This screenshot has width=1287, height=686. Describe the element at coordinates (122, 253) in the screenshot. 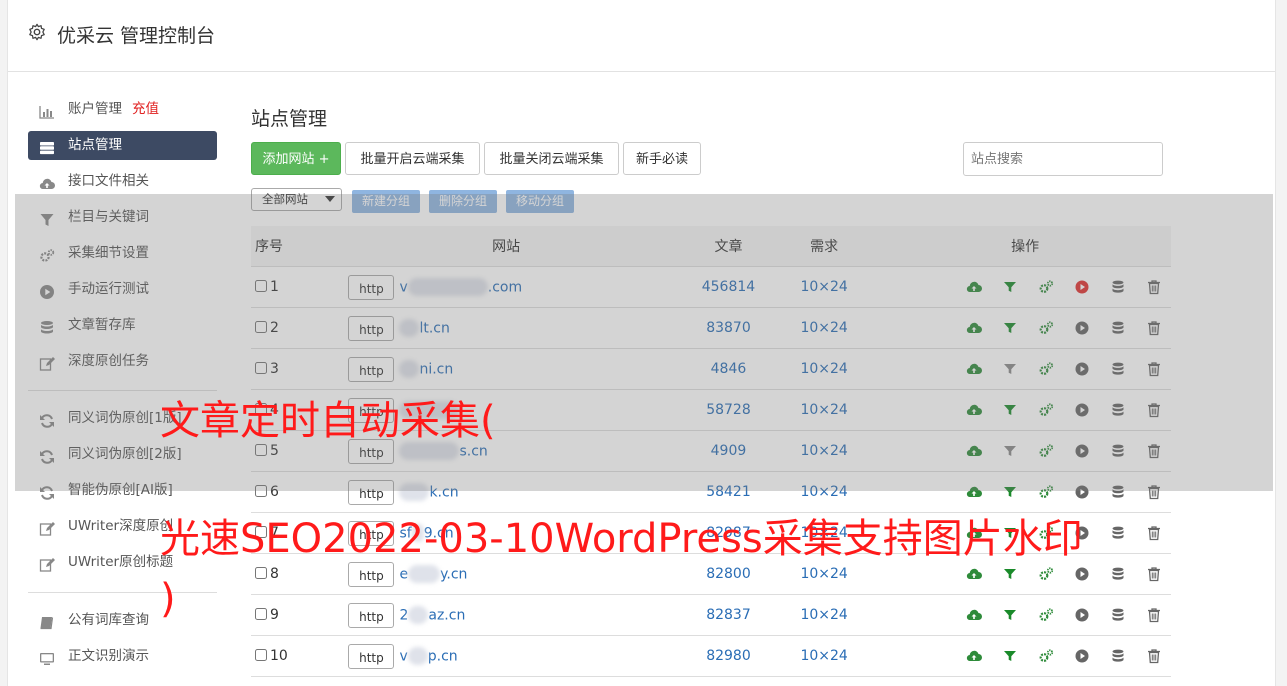

I see `sidebar-item-4: 采集细节设置` at that location.